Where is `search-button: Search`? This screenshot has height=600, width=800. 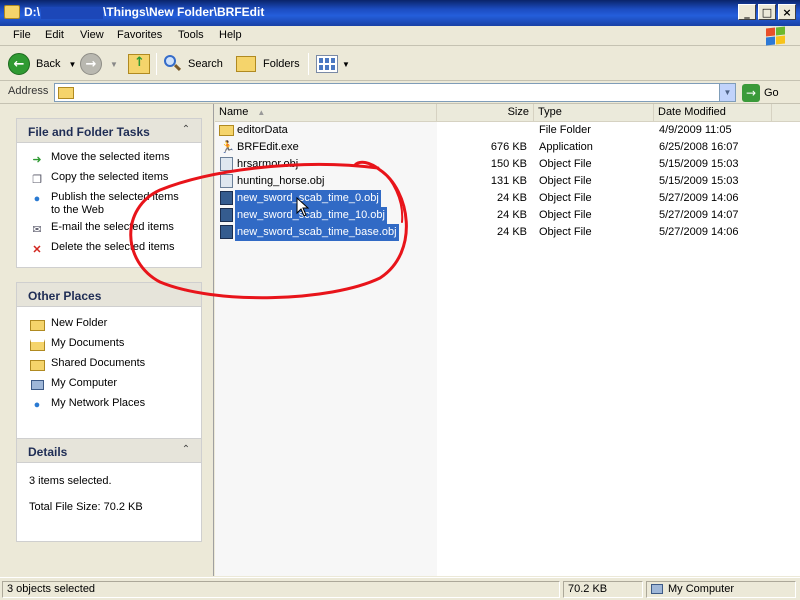 search-button: Search is located at coordinates (192, 64).